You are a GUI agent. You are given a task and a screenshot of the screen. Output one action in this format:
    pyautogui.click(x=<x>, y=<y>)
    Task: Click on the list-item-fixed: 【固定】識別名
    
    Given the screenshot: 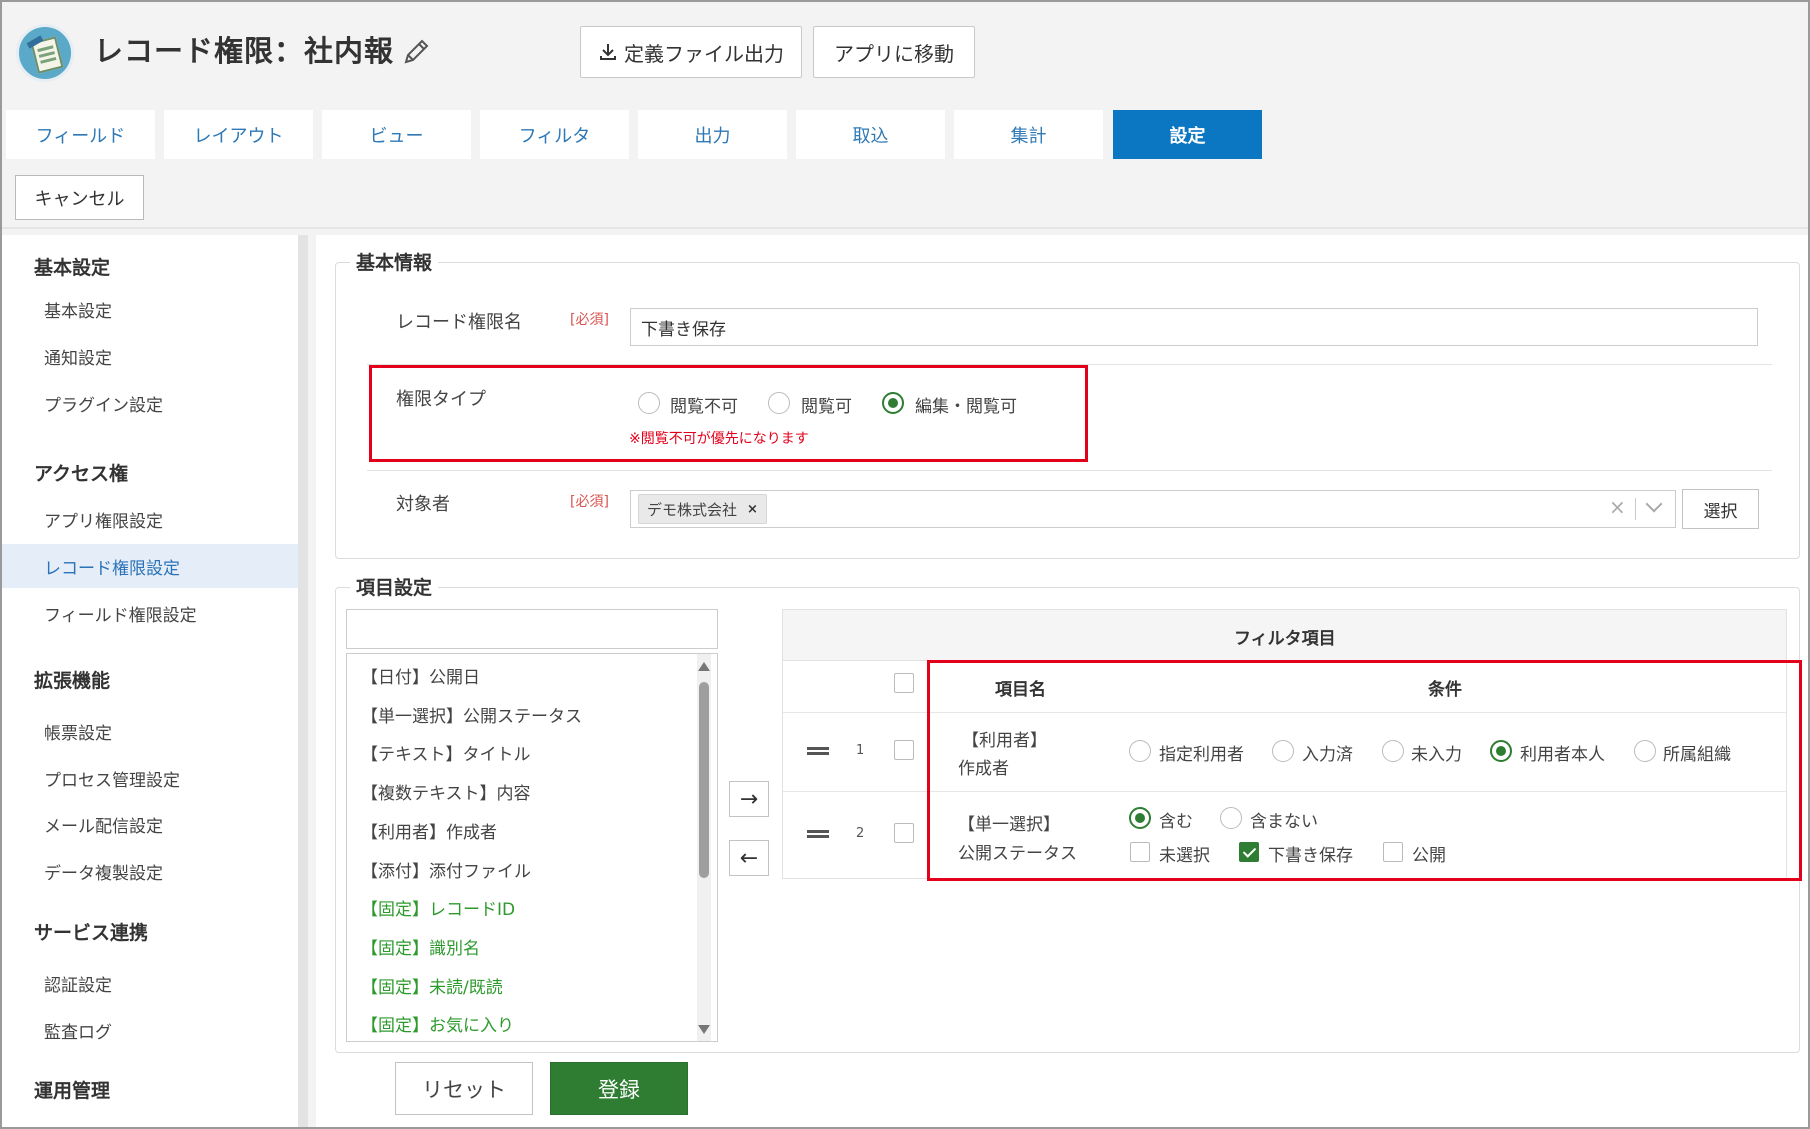 What is the action you would take?
    pyautogui.click(x=420, y=946)
    